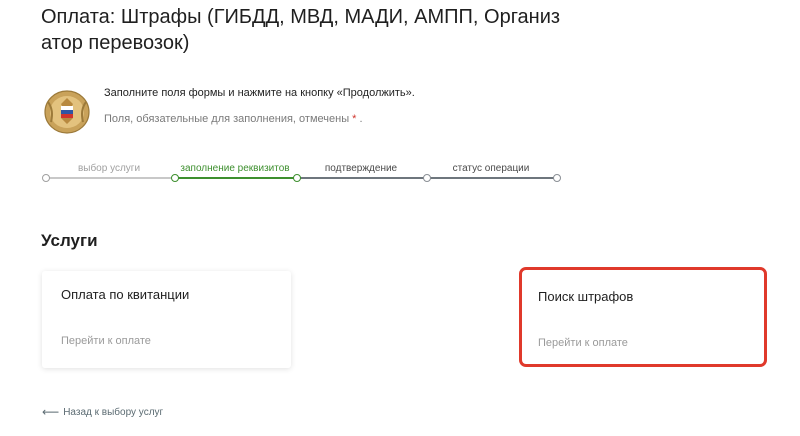 Image resolution: width=800 pixels, height=436 pixels. What do you see at coordinates (354, 119) in the screenshot?
I see `required-star: *` at bounding box center [354, 119].